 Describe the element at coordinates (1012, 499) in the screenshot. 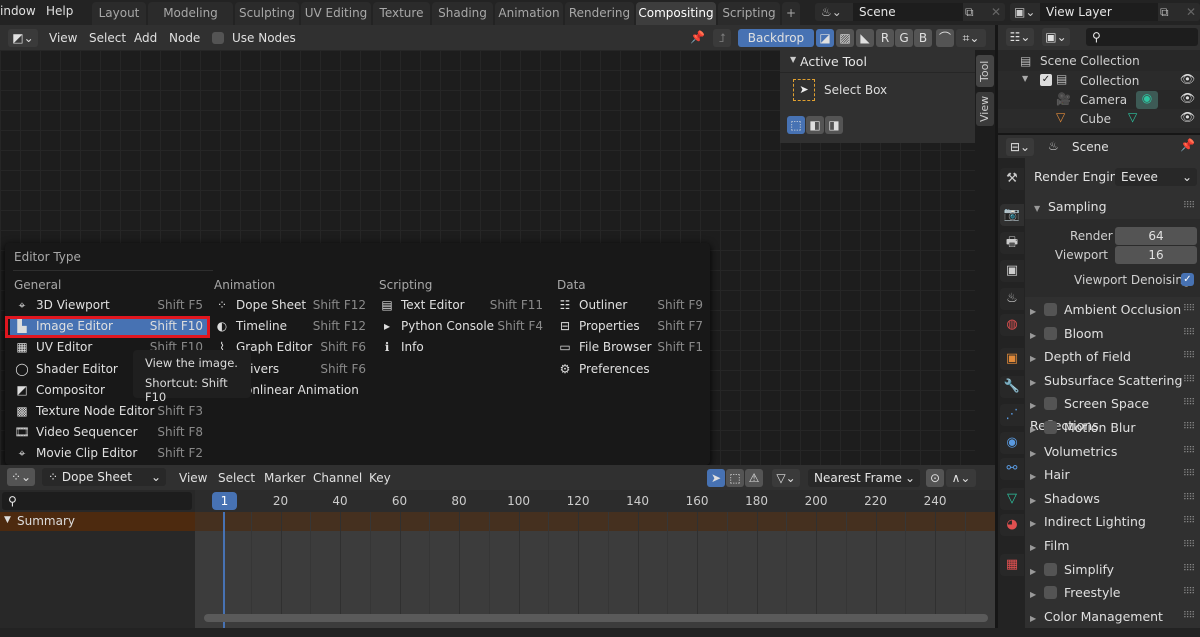

I see `object-data-icon: ▽` at that location.